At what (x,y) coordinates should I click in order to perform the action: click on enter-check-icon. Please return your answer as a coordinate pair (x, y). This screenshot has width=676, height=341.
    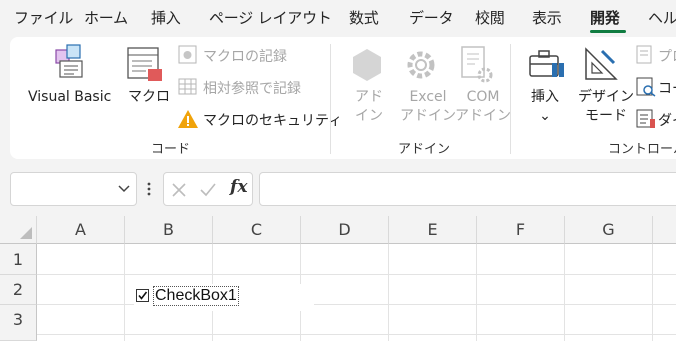
    Looking at the image, I should click on (208, 190).